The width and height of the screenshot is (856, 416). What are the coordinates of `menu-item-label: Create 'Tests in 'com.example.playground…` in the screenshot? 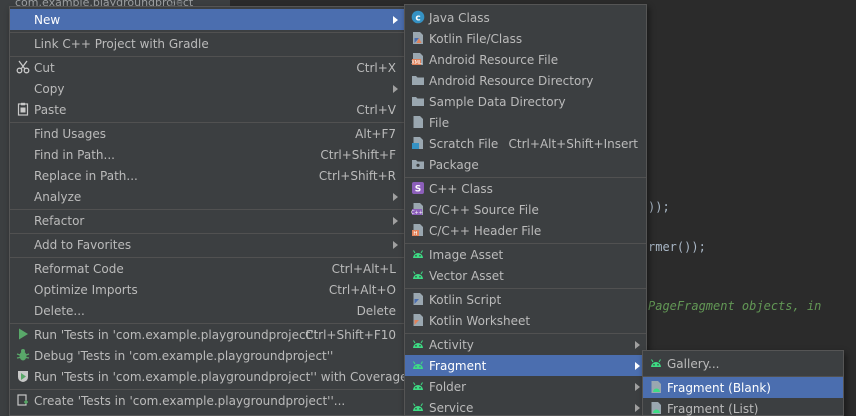 It's located at (190, 400).